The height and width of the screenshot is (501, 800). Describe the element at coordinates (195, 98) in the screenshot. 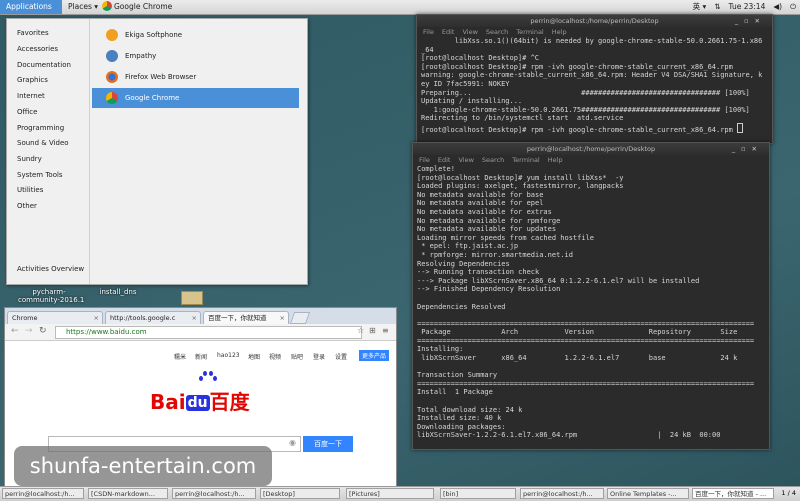

I see `app-google-chrome: Google Chrome` at that location.